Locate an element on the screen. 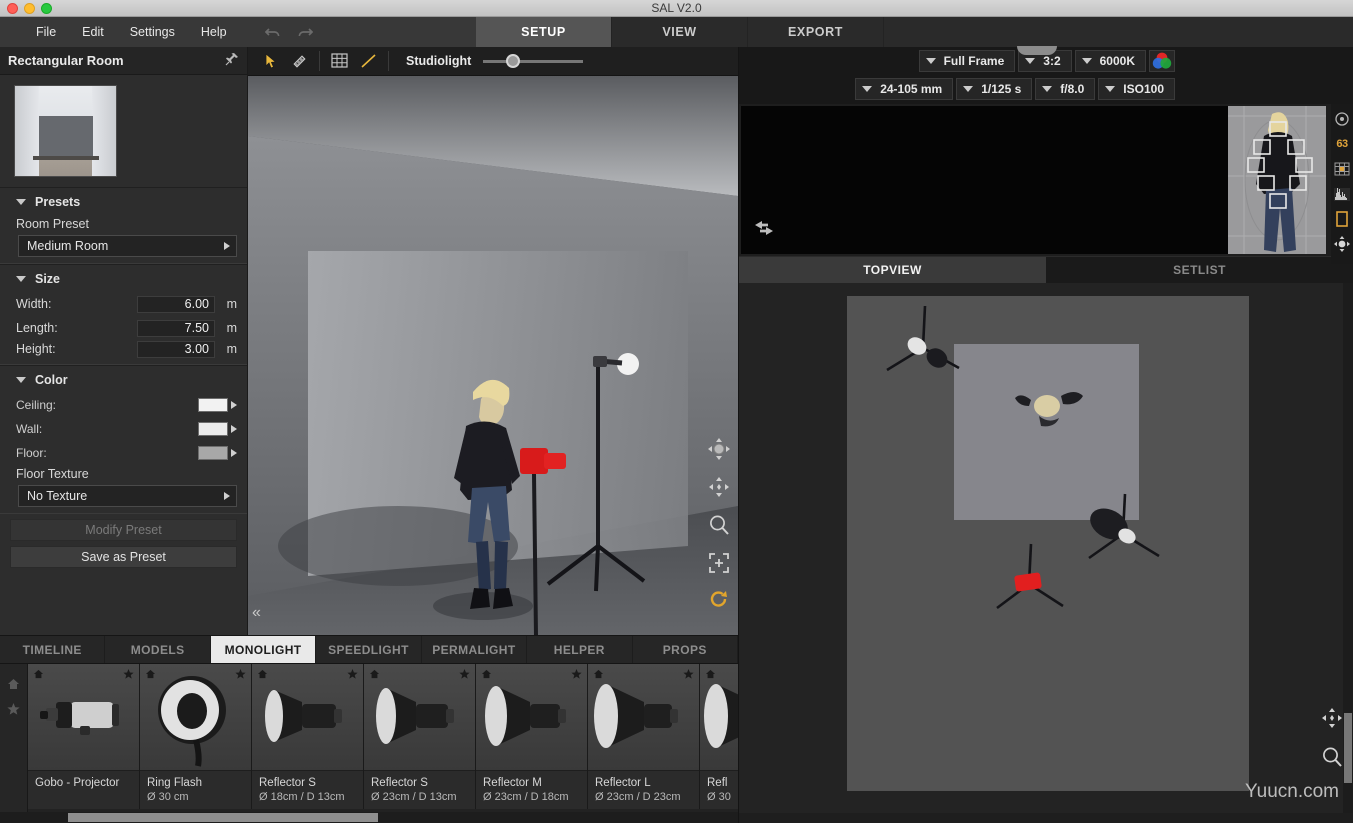  select-arrow-icon is located at coordinates (270, 61).